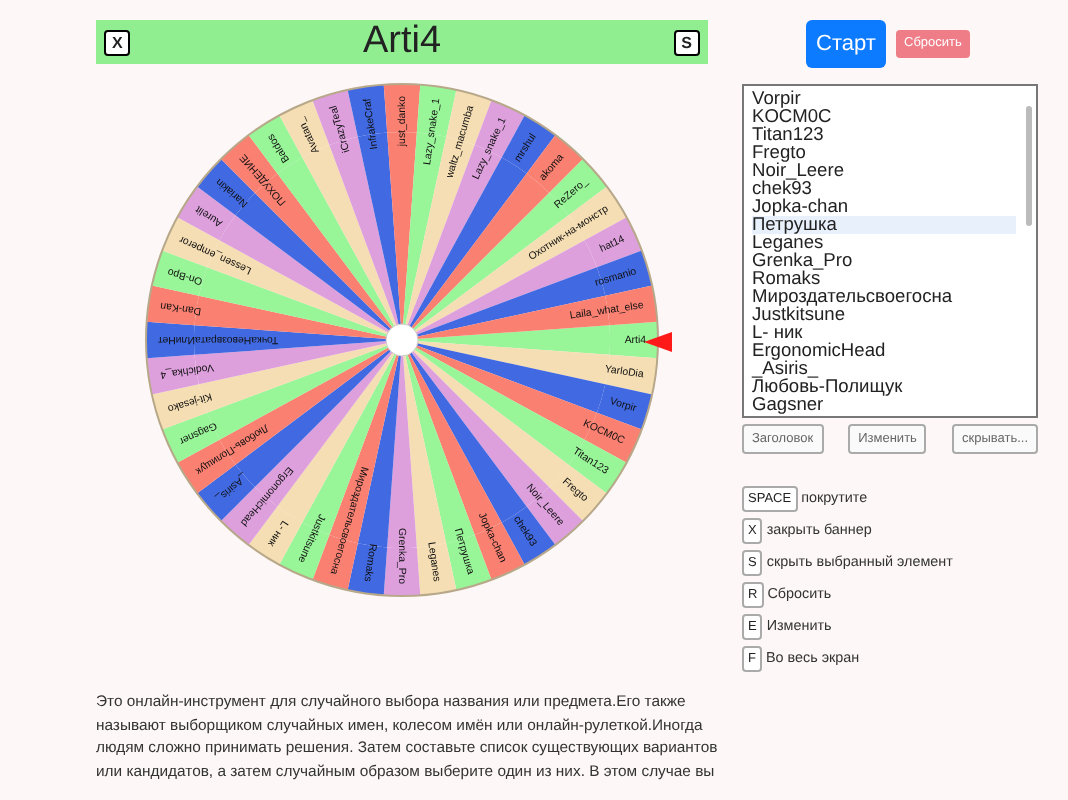 The height and width of the screenshot is (800, 1068). I want to click on wheel-title: Arti4, so click(402, 42).